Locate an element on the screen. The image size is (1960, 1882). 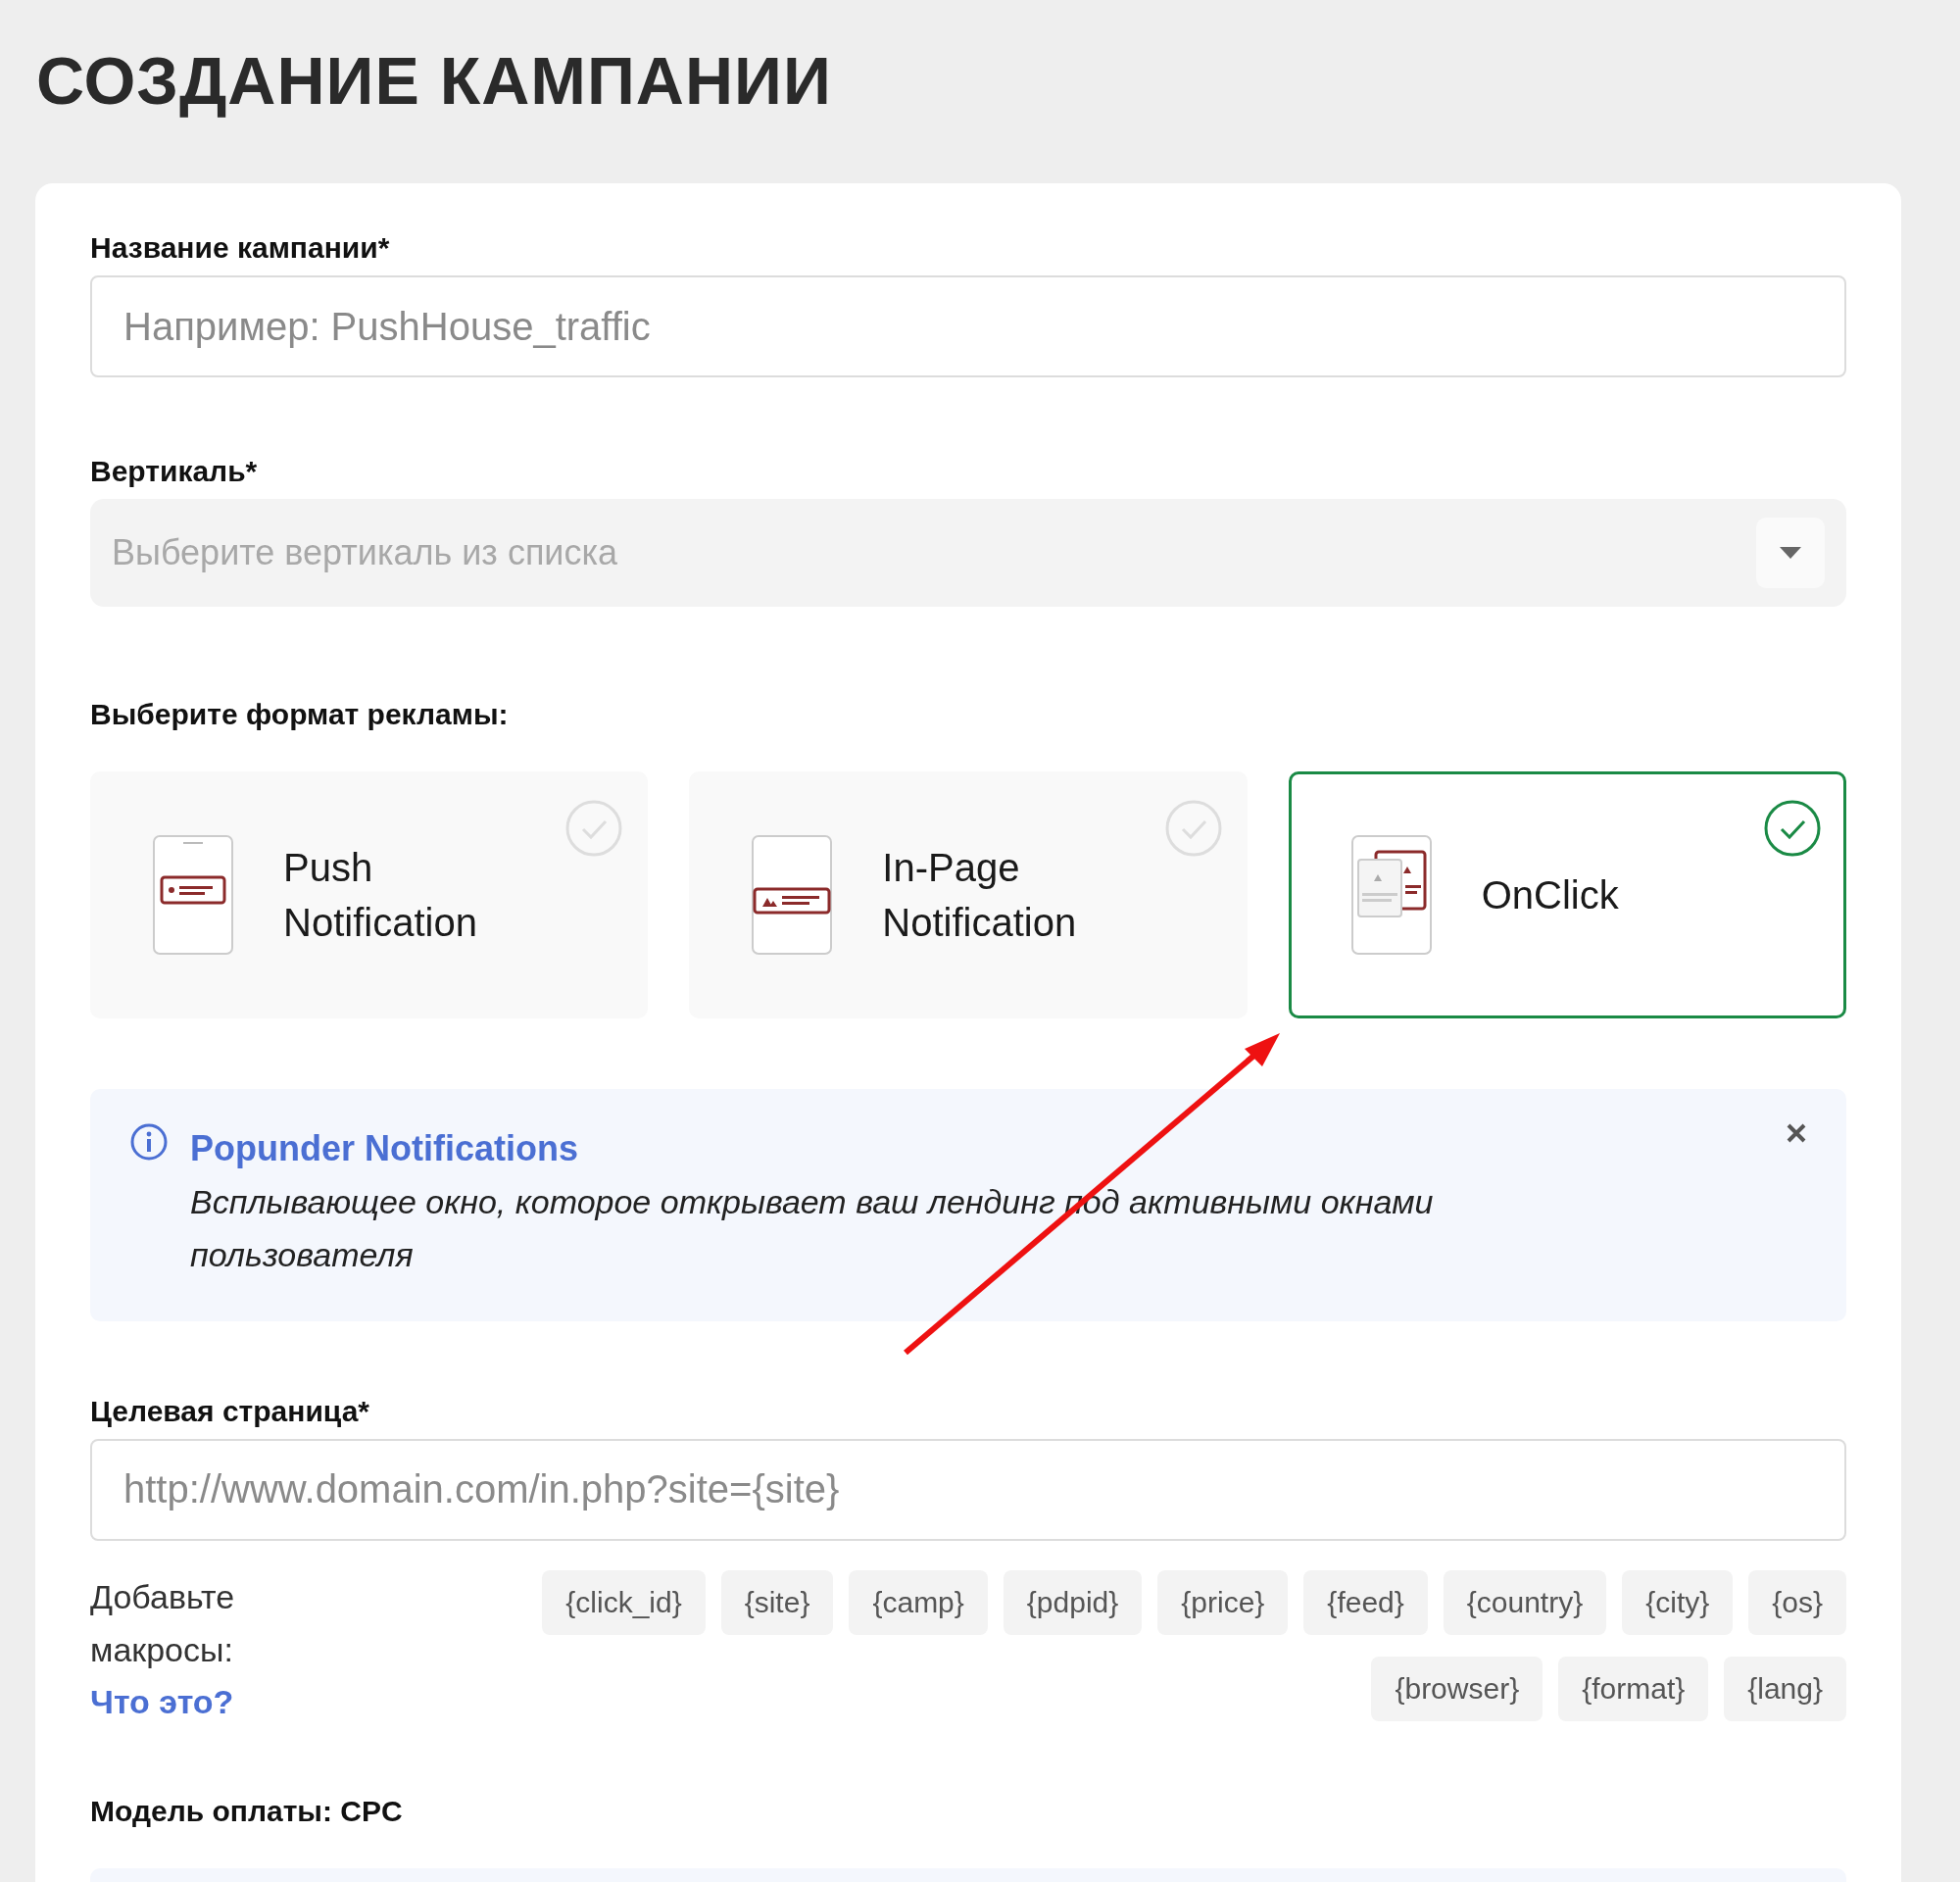
macro-chip: {city} is located at coordinates (1678, 1602).